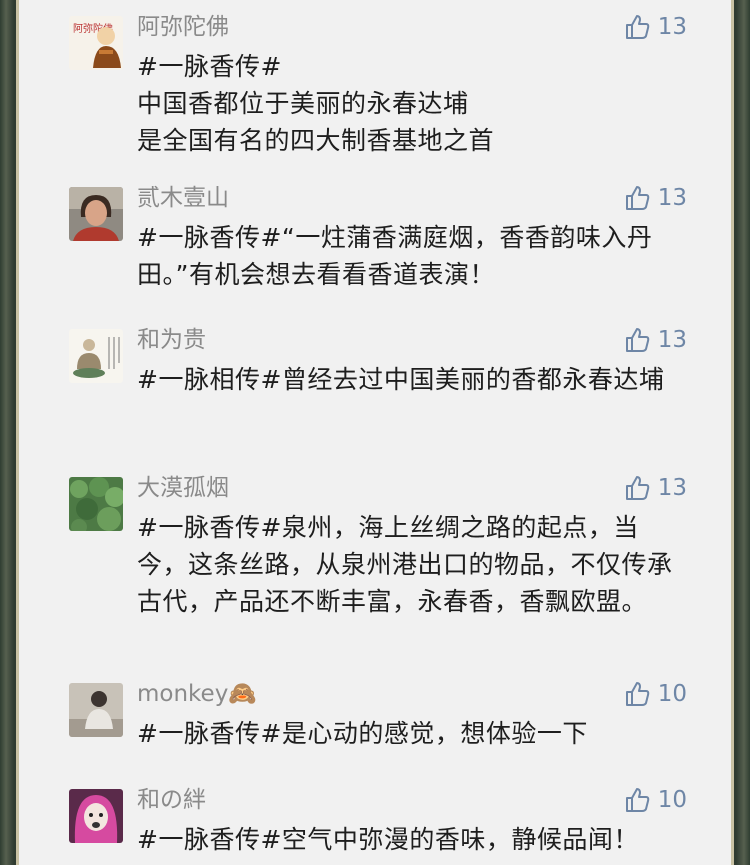  What do you see at coordinates (183, 488) in the screenshot?
I see `user-name: 大漠孤烟` at bounding box center [183, 488].